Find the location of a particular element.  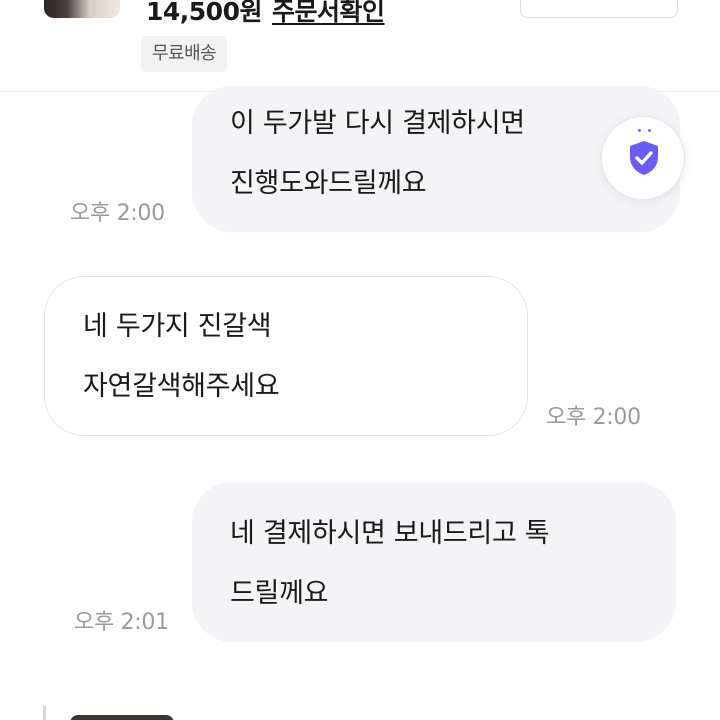

message-text-line: 네 두가지 진갈색 is located at coordinates (177, 326).